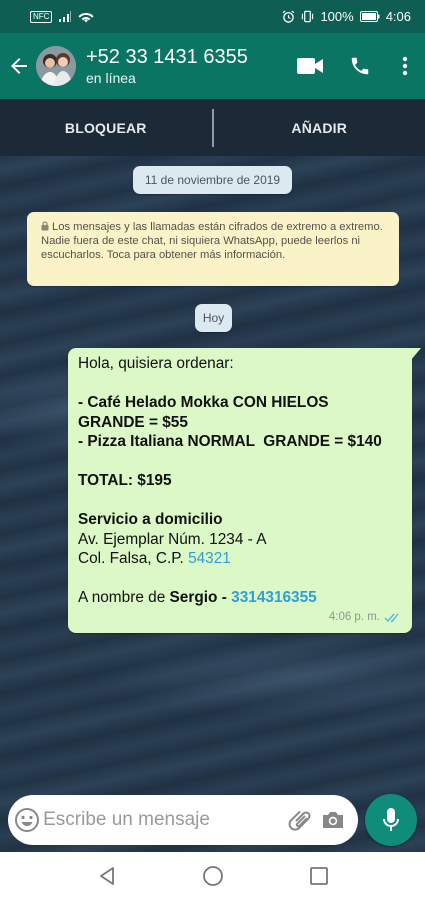 The image size is (425, 900). I want to click on message-address-2: Col. Falsa, C.P. 54321, so click(240, 559).